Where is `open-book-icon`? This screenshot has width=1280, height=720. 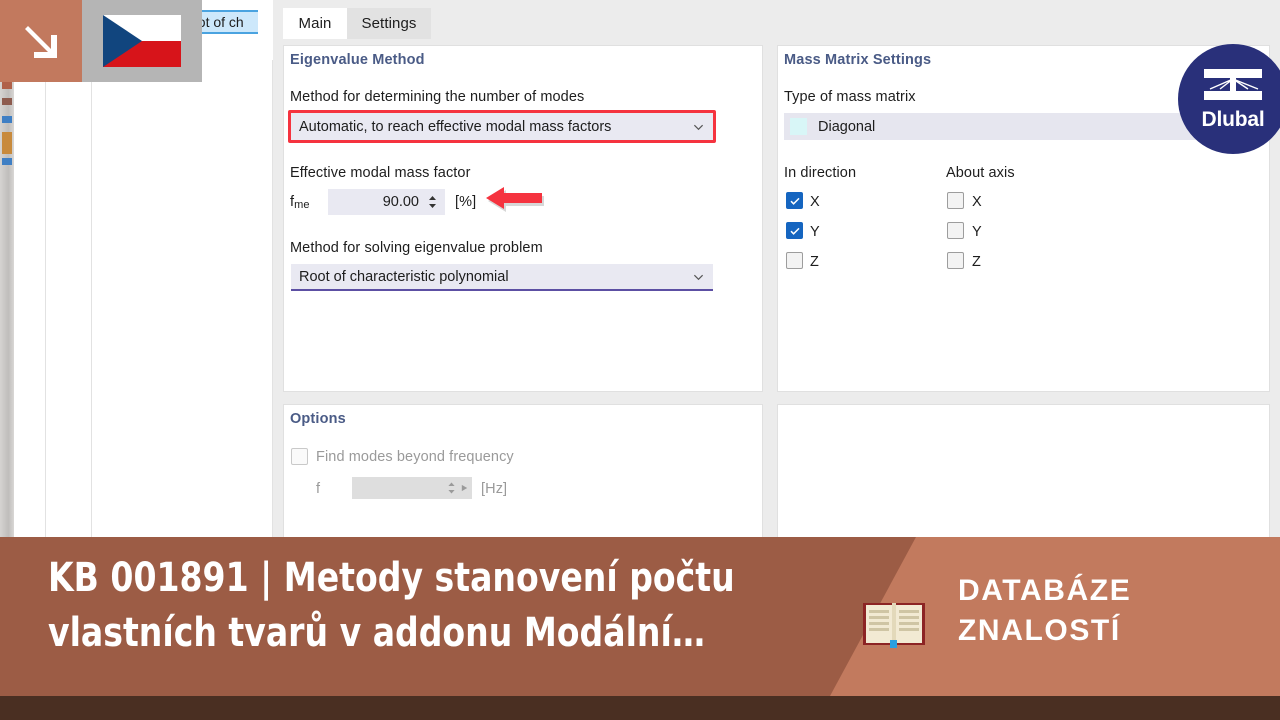 open-book-icon is located at coordinates (894, 625).